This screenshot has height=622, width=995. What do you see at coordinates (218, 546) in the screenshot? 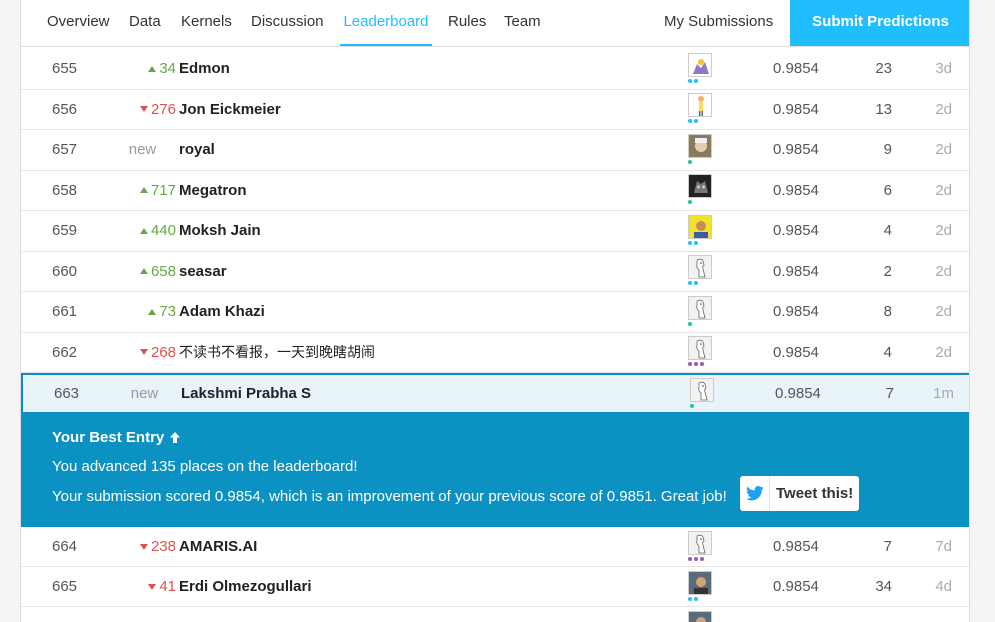
I see `team-name: AMARIS.AI` at bounding box center [218, 546].